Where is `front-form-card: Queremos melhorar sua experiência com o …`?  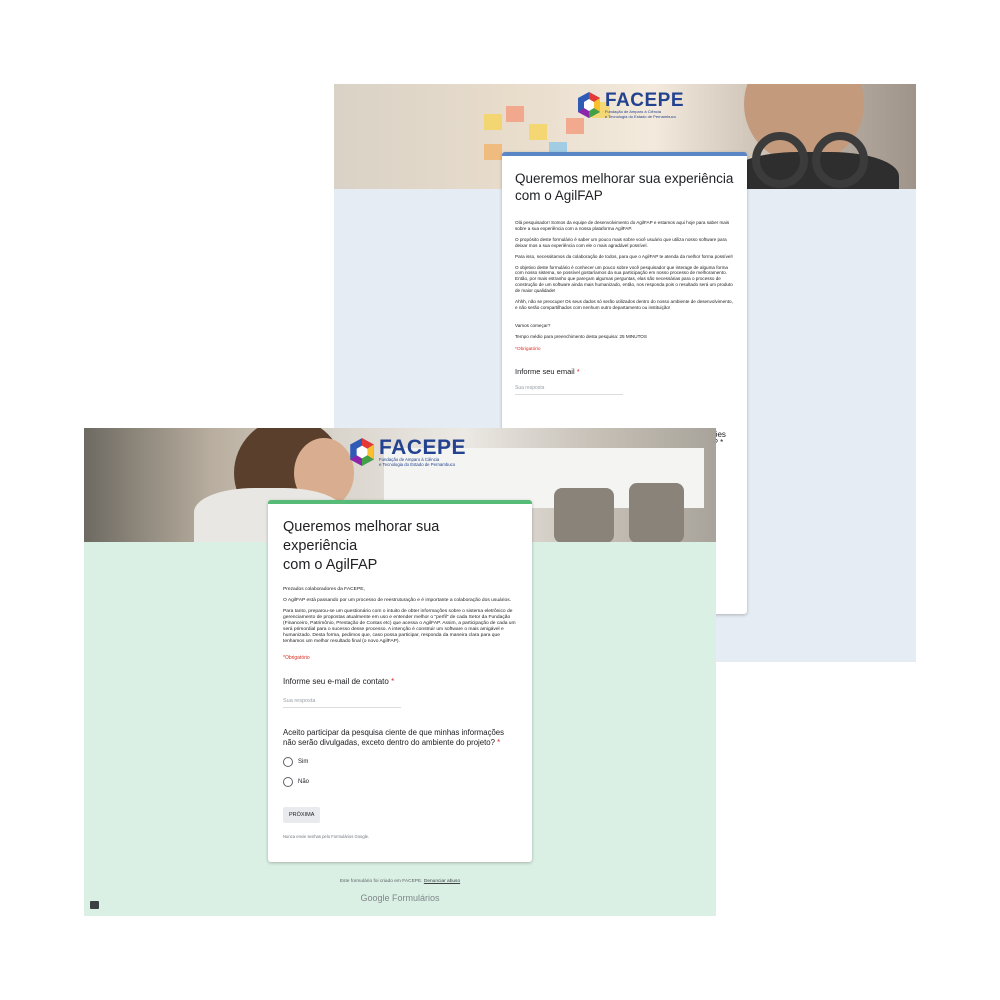
front-form-card: Queremos melhorar sua experiência com o … is located at coordinates (400, 681).